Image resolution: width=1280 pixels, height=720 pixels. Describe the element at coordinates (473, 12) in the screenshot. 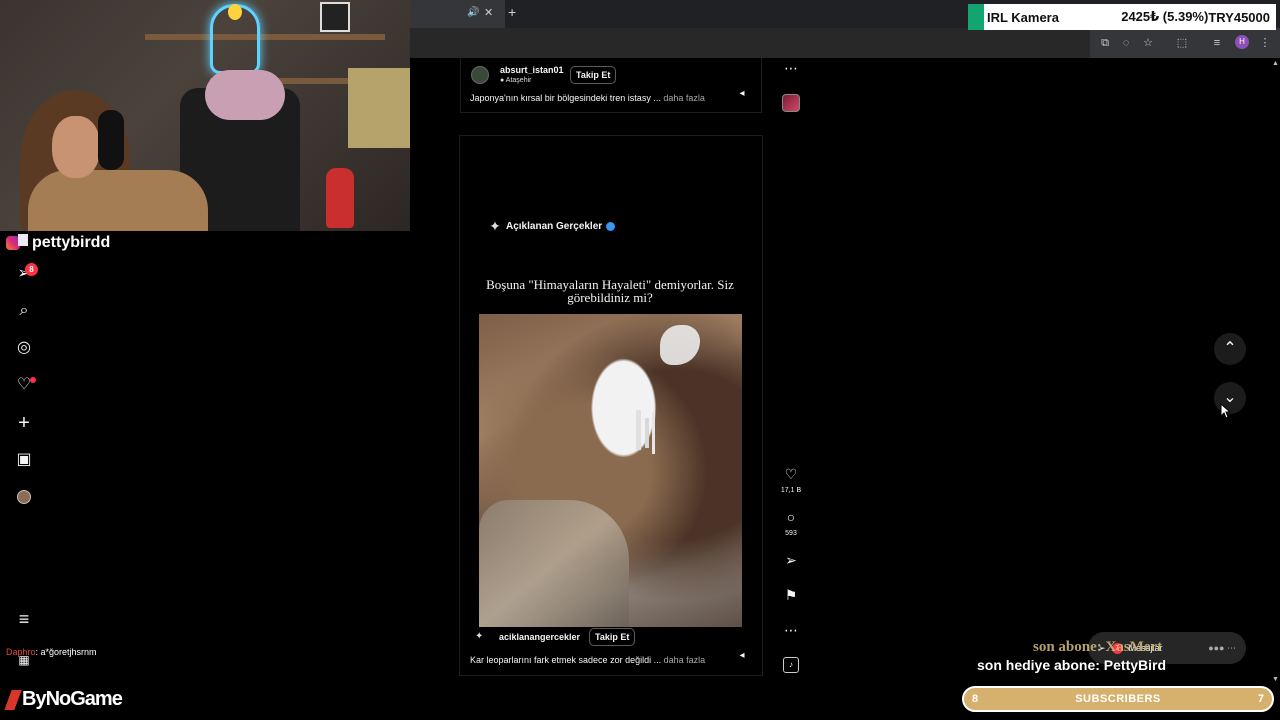

I see `tab-audio-icon: 🔊` at that location.